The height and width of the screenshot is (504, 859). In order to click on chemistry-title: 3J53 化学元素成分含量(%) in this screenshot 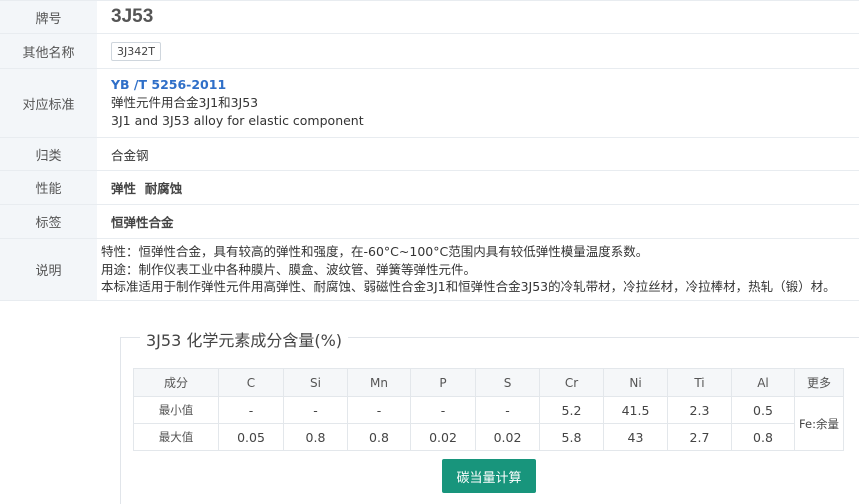, I will do `click(244, 339)`.